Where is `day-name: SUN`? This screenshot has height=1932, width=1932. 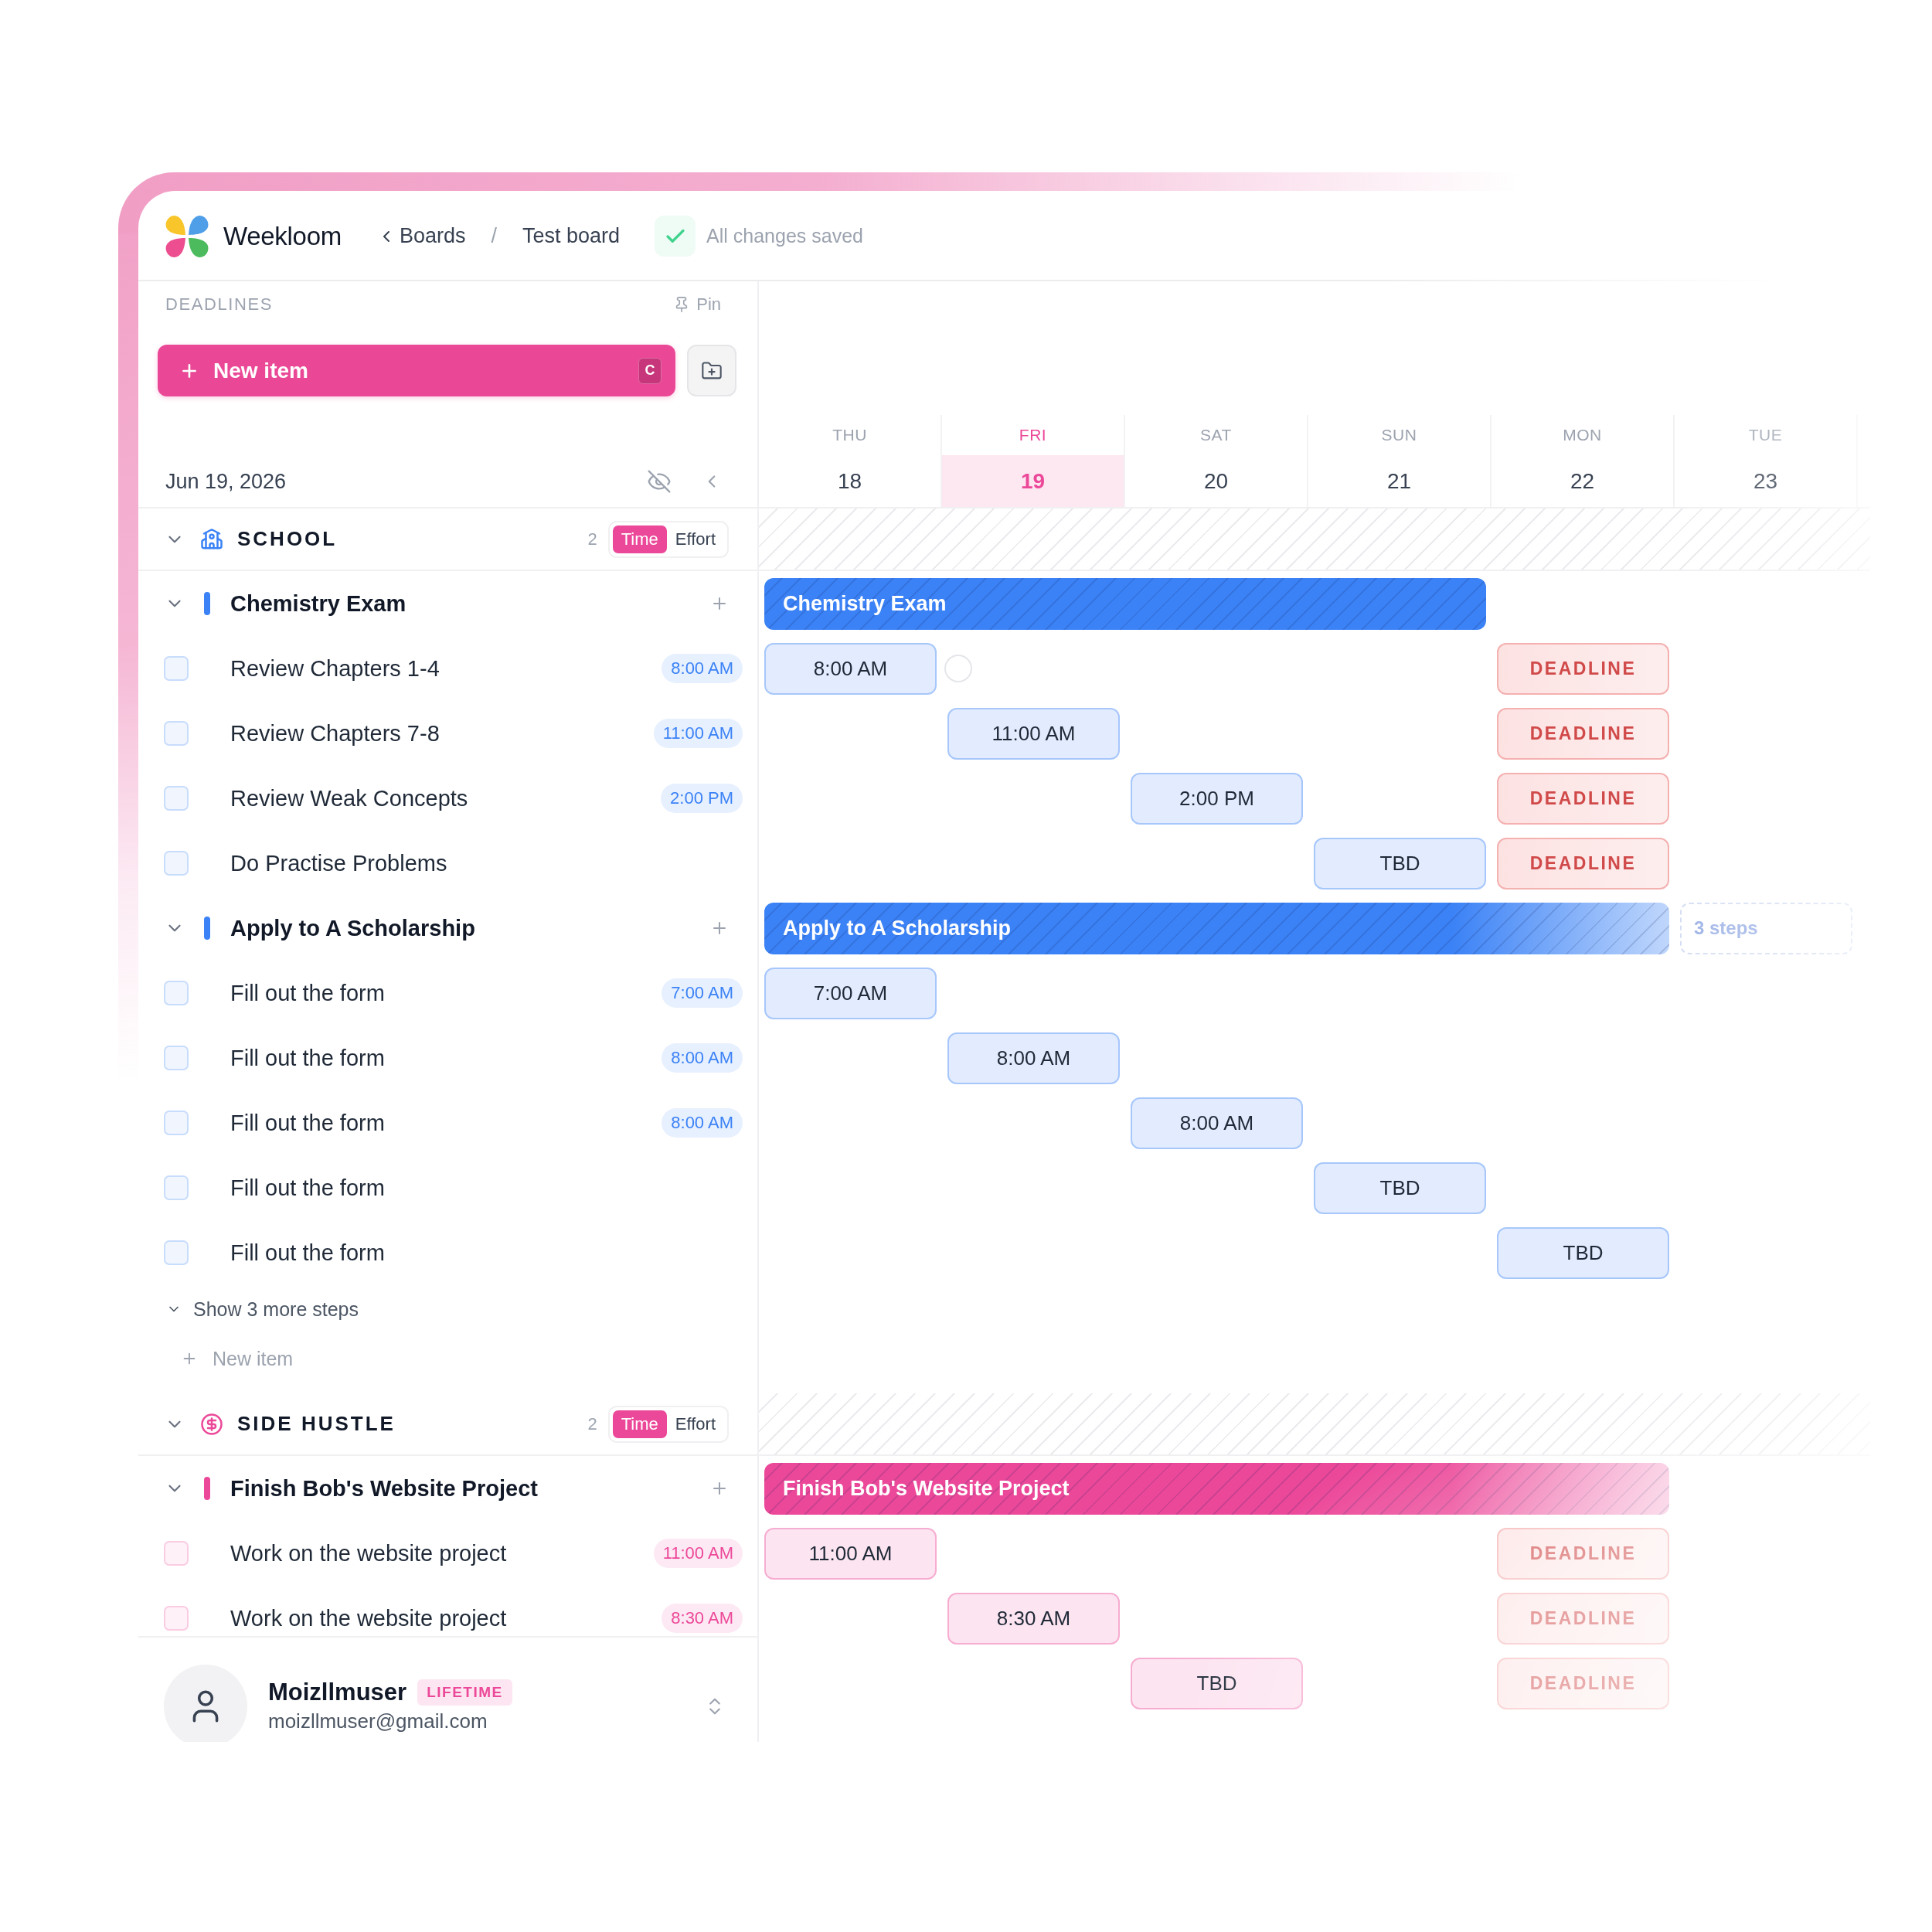 day-name: SUN is located at coordinates (1399, 435).